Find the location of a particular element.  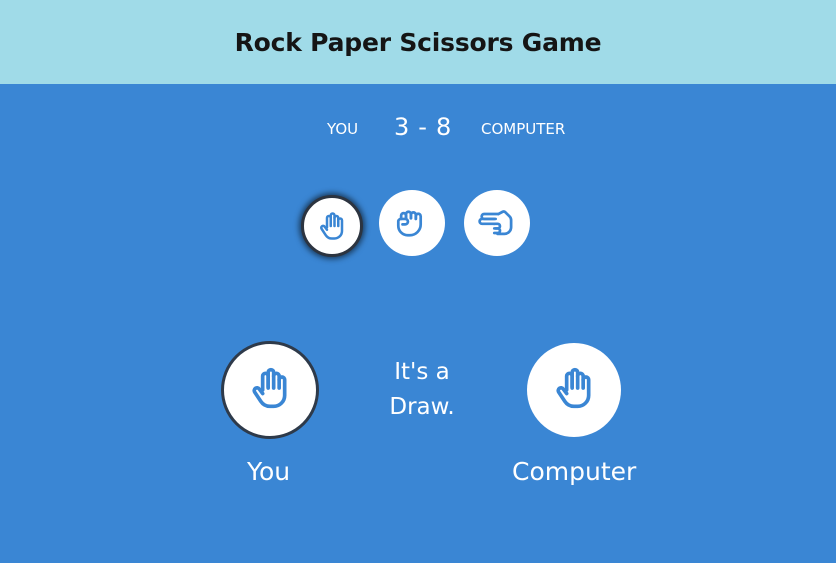

header-bar: Rock Paper Scissors Game is located at coordinates (418, 42).